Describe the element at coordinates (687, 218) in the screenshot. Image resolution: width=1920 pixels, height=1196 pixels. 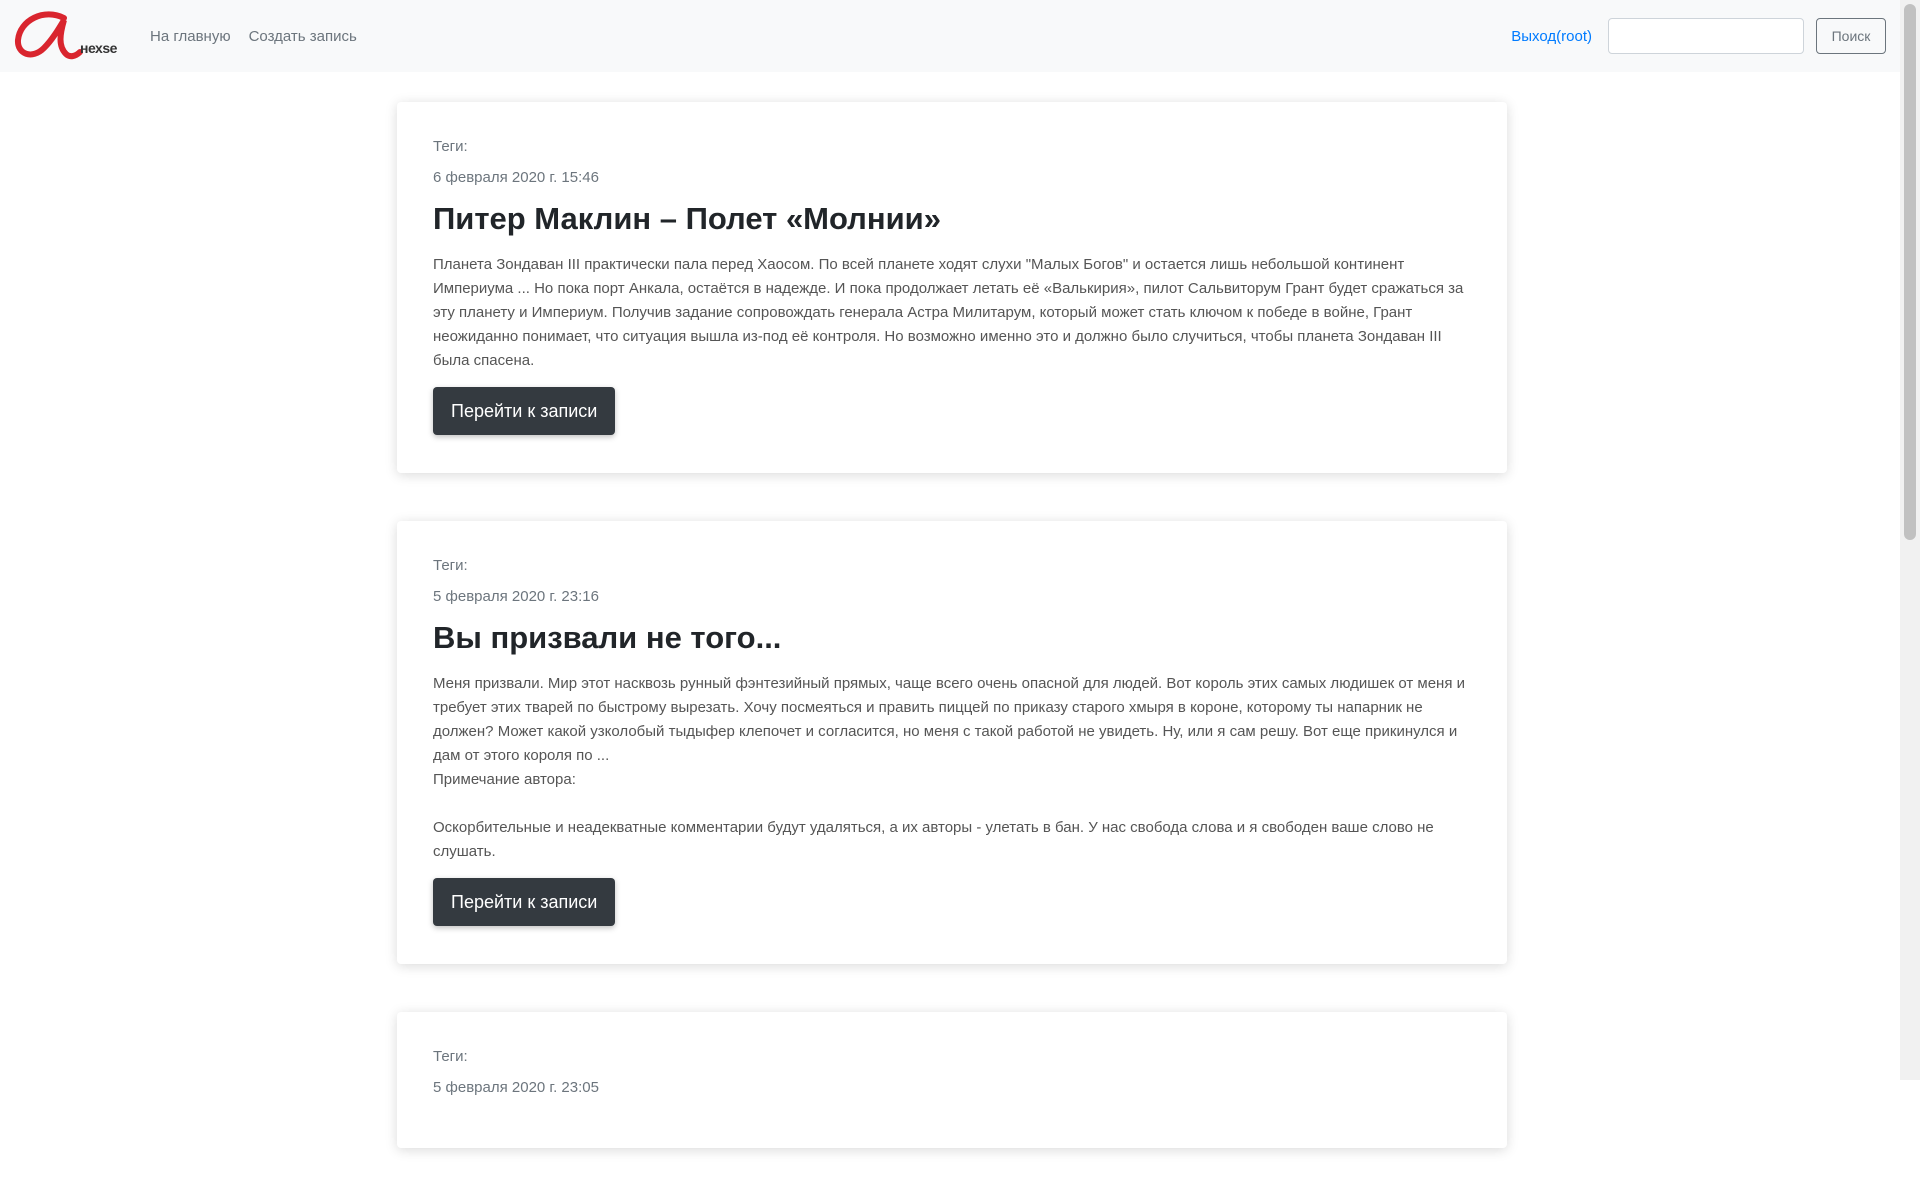
I see `post-title: Питер Маклин – Полет «Молнии»` at that location.